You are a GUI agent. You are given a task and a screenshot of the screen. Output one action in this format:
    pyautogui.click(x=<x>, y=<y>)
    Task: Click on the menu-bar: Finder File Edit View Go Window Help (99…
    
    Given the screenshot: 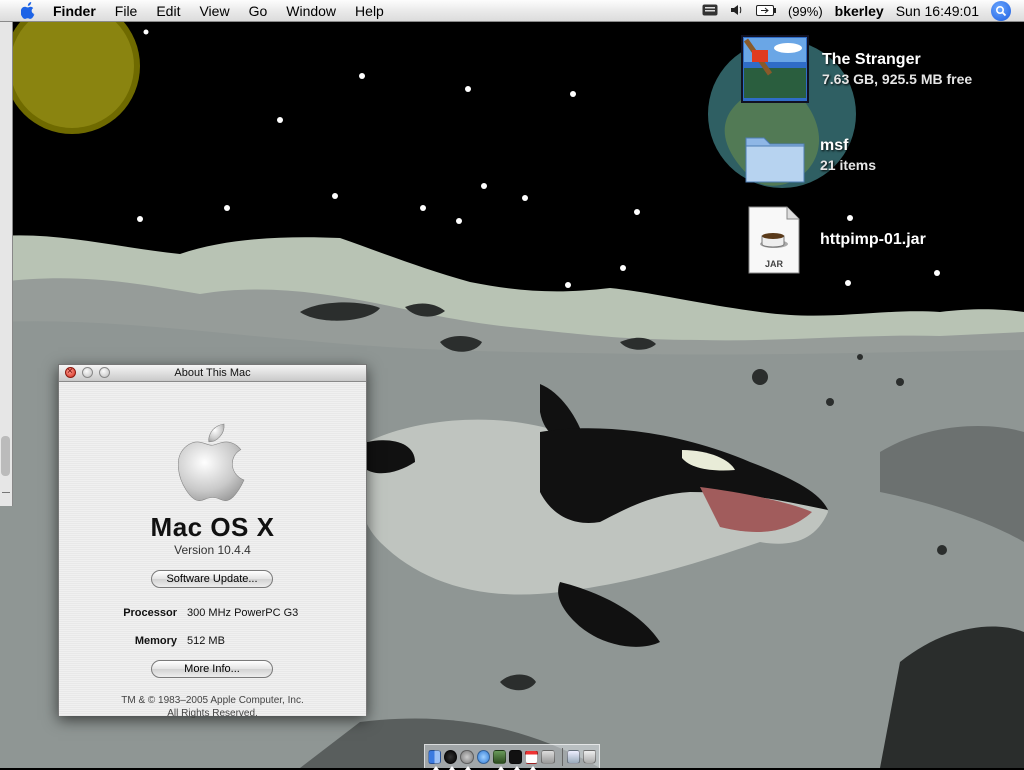 What is the action you would take?
    pyautogui.click(x=512, y=11)
    